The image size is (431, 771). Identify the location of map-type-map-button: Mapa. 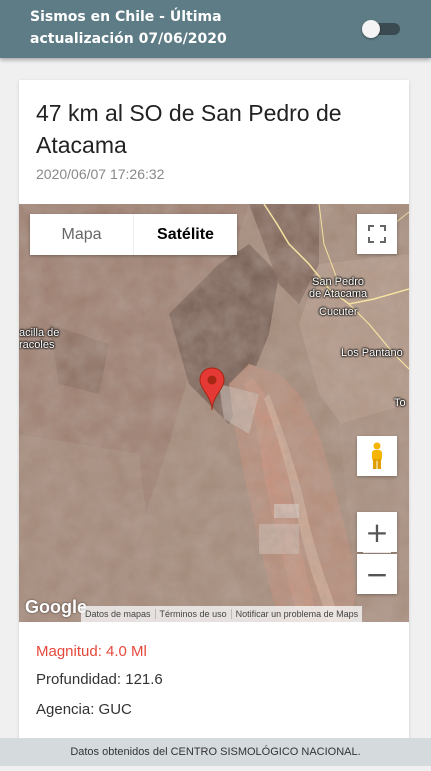
(82, 234).